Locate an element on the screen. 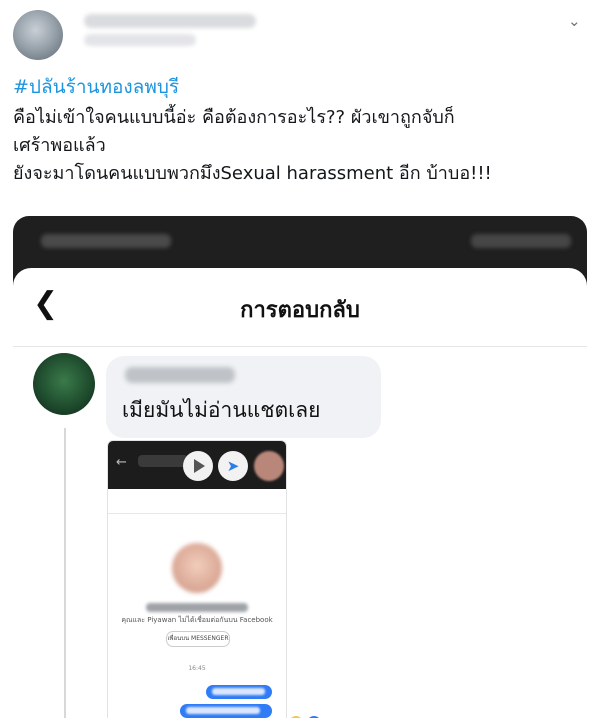 The width and height of the screenshot is (600, 718). author-handle-blurred is located at coordinates (140, 40).